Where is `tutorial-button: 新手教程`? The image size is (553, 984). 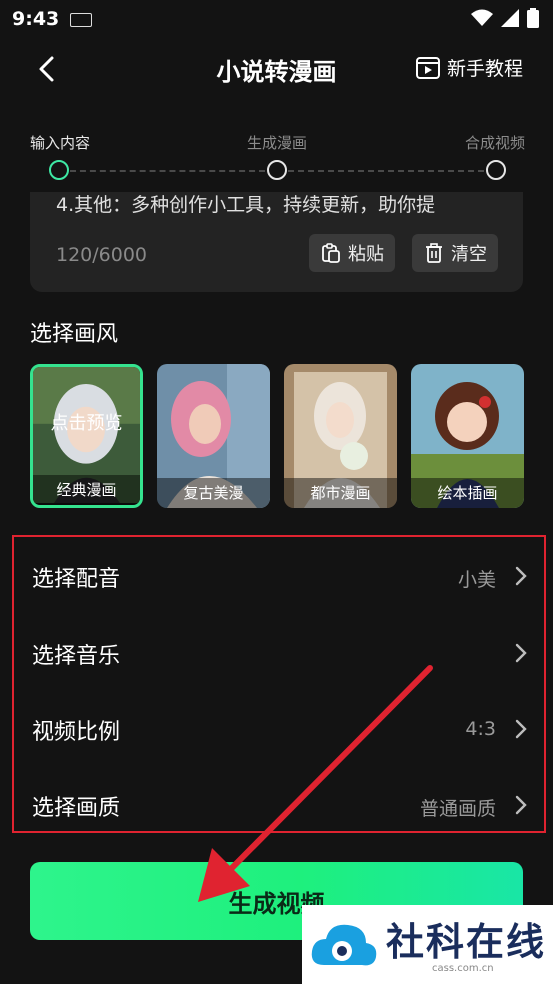
tutorial-button: 新手教程 is located at coordinates (469, 67).